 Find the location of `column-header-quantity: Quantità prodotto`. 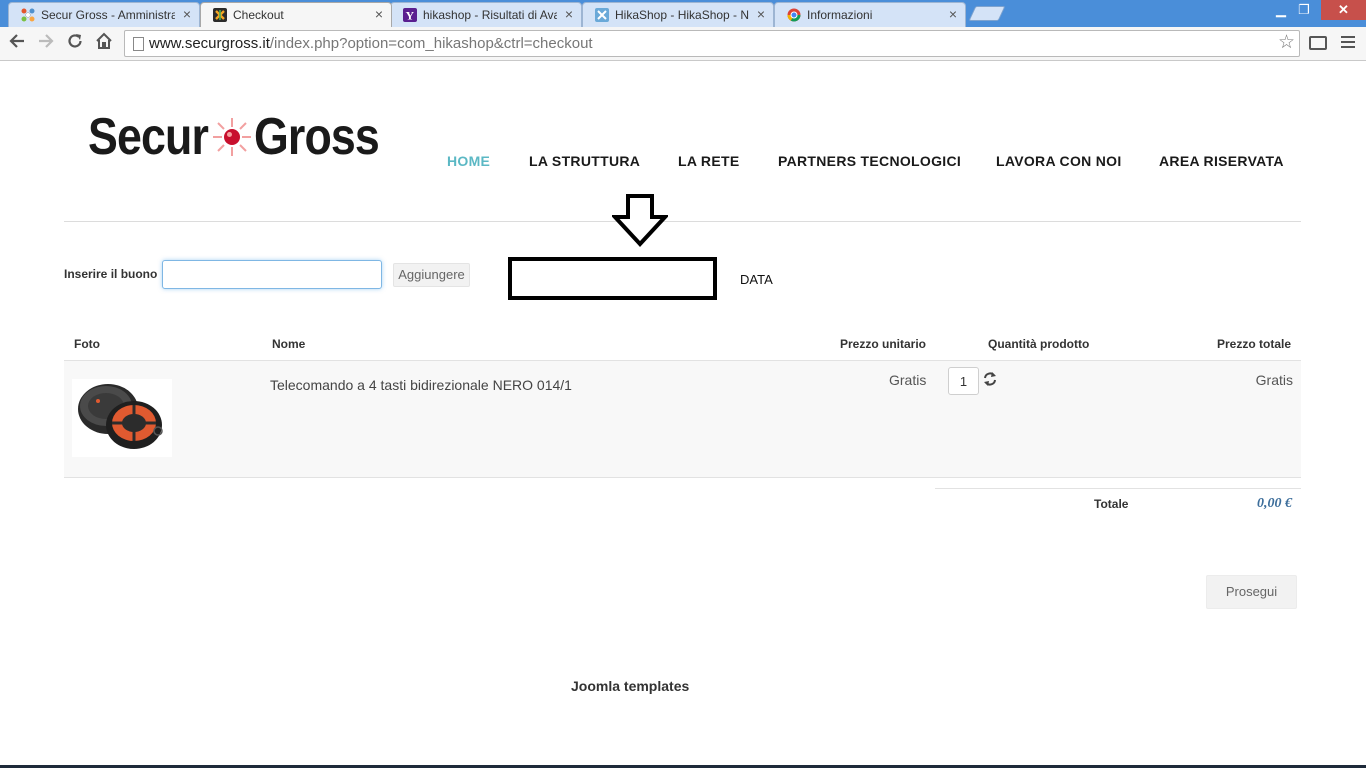

column-header-quantity: Quantità prodotto is located at coordinates (1039, 344).